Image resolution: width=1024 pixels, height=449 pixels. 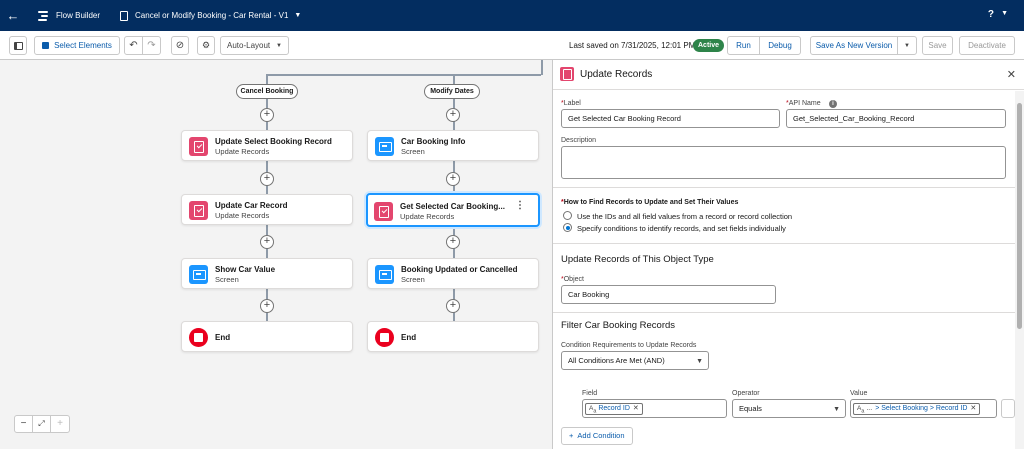 What do you see at coordinates (452, 91) in the screenshot?
I see `branch-label-modify: Modify Dates` at bounding box center [452, 91].